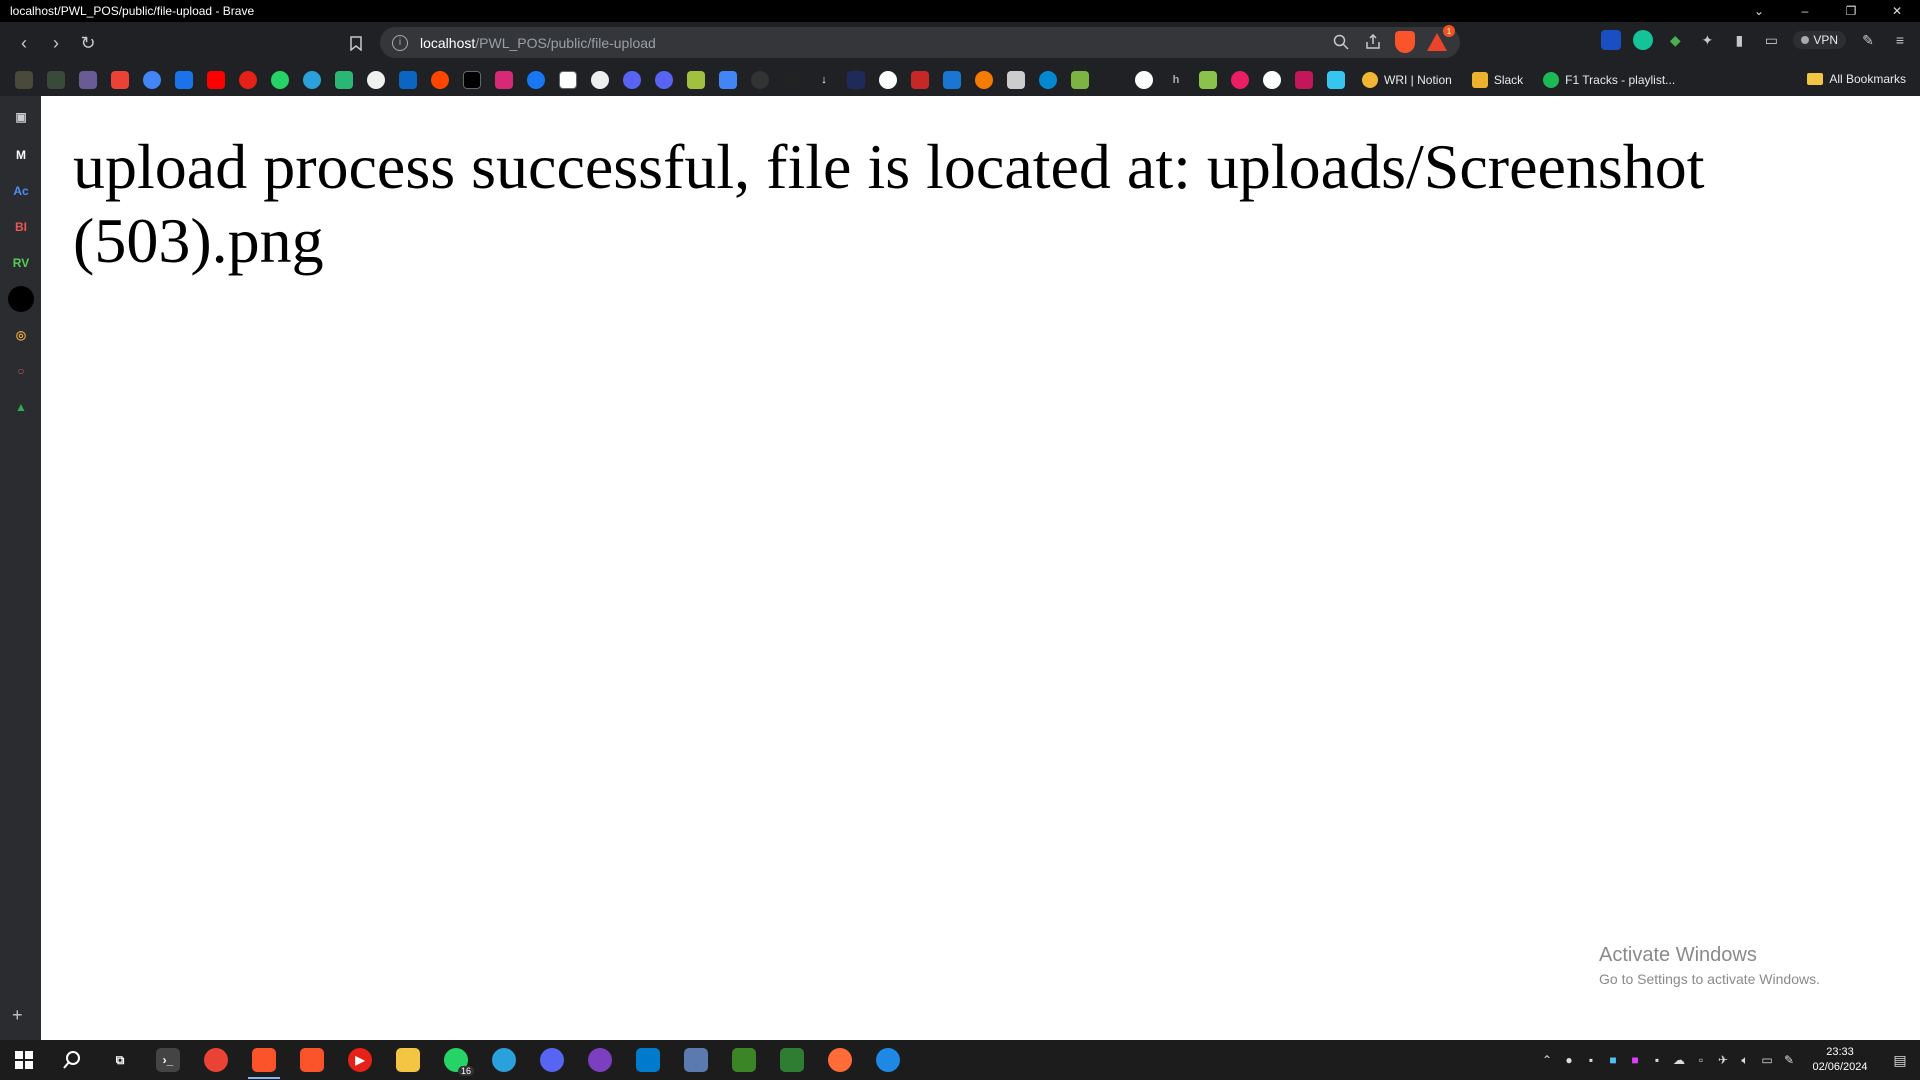 This screenshot has width=1920, height=1080. I want to click on discord-icon, so click(664, 80).